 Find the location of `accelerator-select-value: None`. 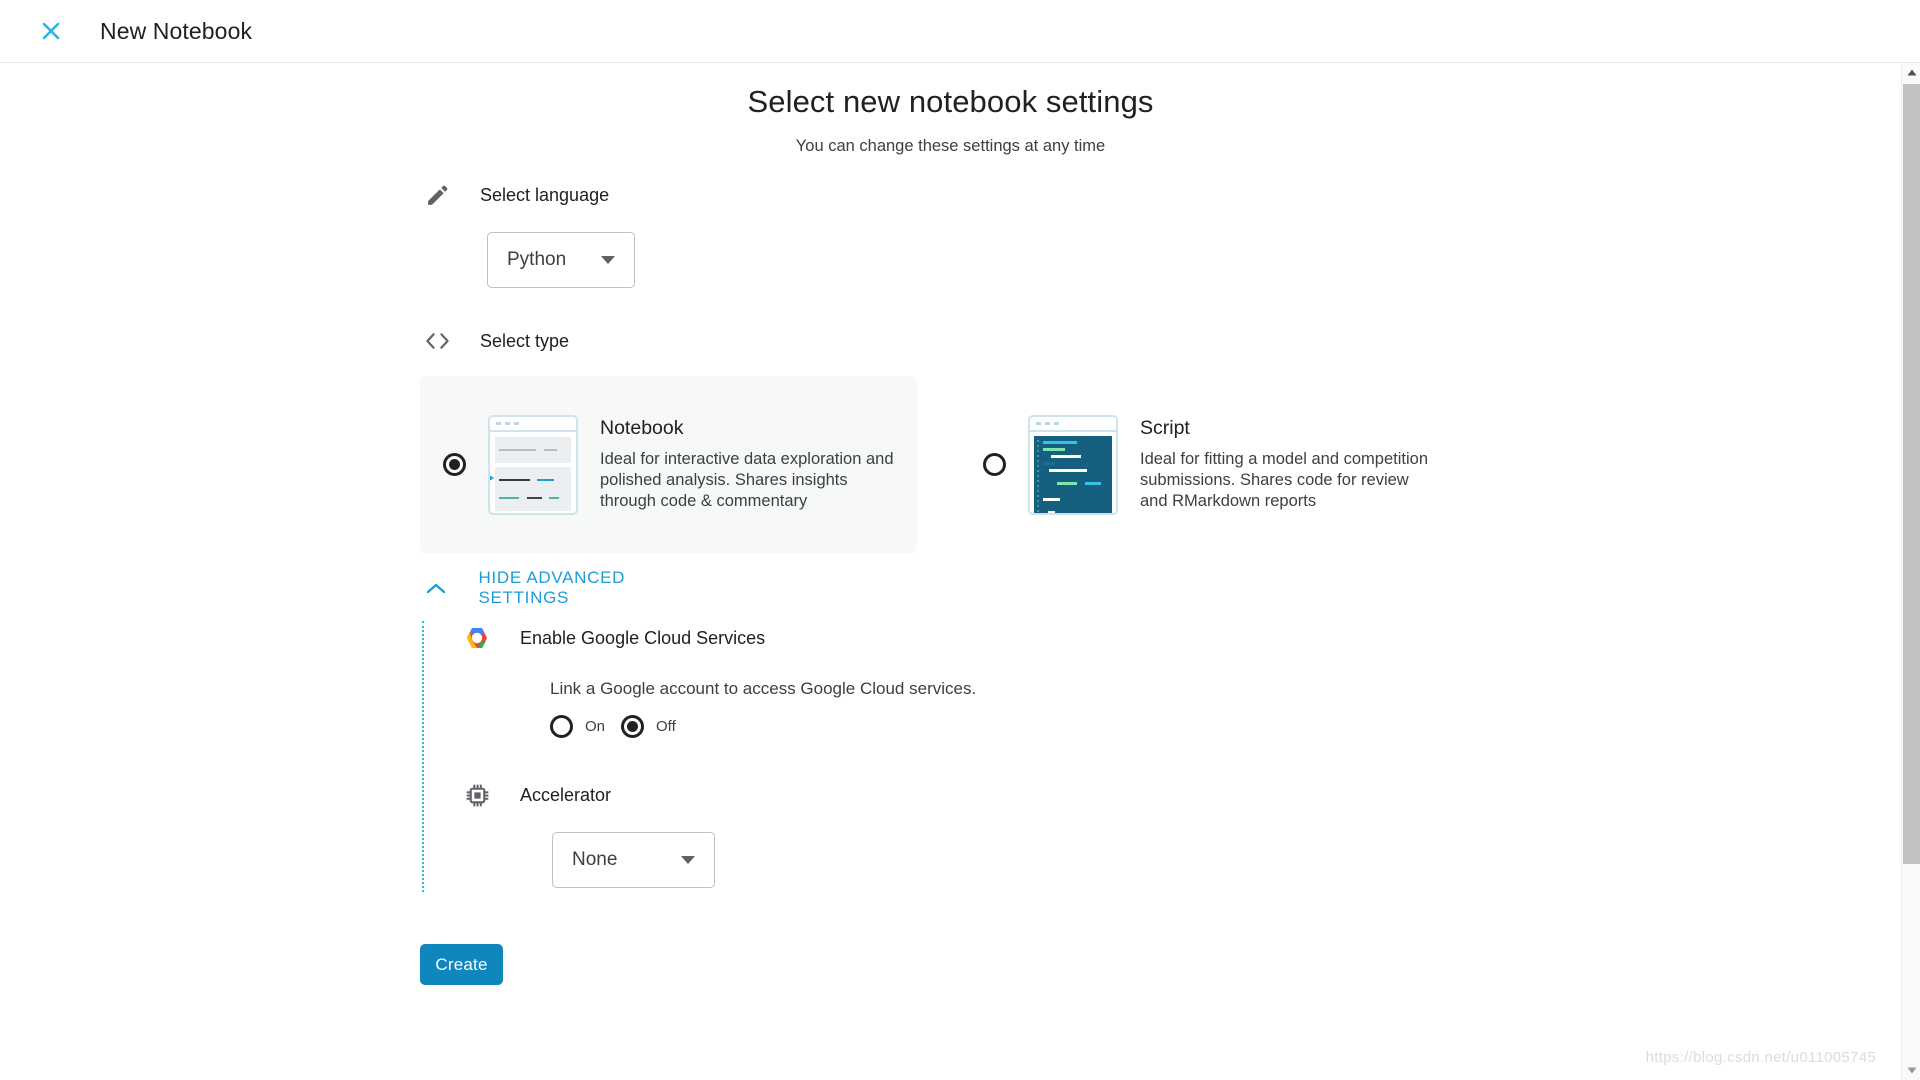

accelerator-select-value: None is located at coordinates (595, 859).